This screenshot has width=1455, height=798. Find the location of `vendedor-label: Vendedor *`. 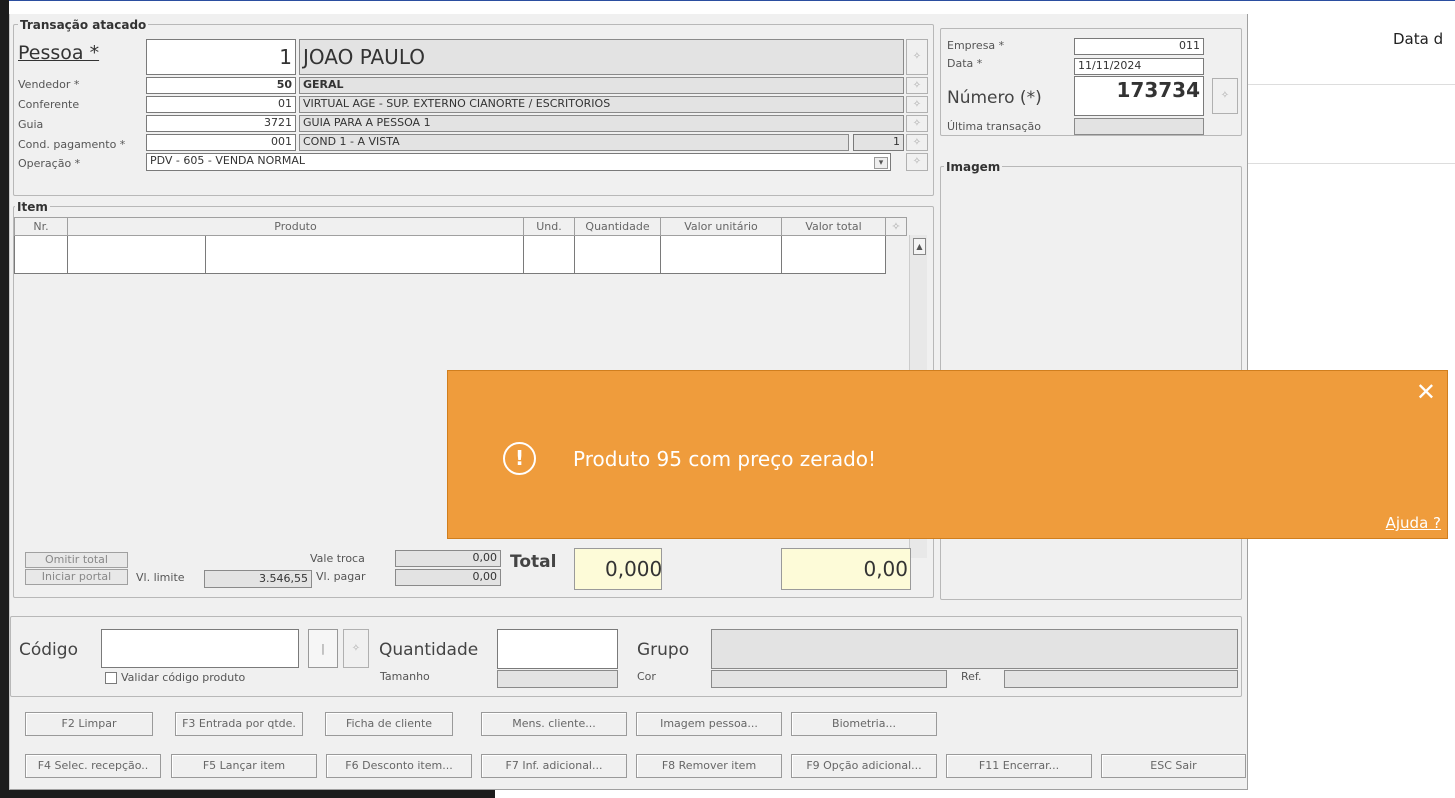

vendedor-label: Vendedor * is located at coordinates (49, 84).